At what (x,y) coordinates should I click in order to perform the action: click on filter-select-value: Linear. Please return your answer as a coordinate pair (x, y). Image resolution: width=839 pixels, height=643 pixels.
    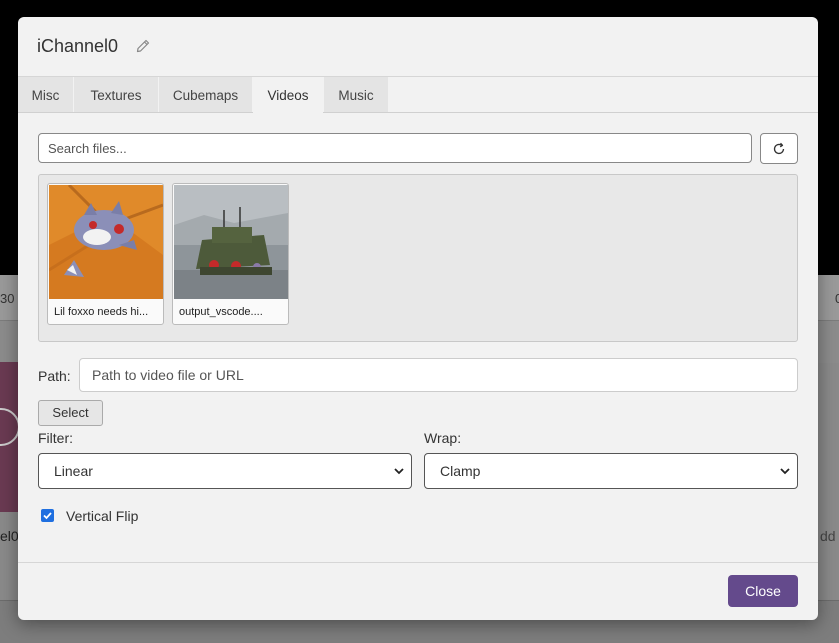
    Looking at the image, I should click on (73, 471).